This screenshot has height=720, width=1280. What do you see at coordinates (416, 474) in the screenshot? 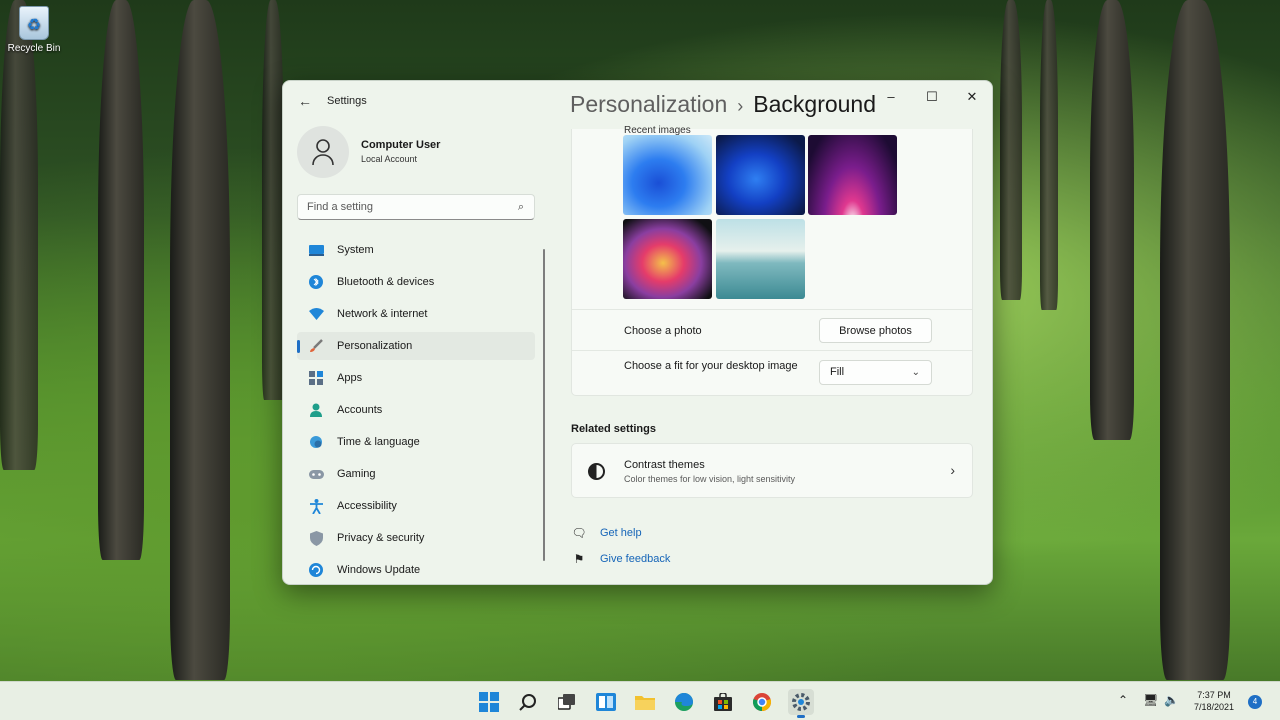
I see `sidebar-item-gaming: Gaming` at bounding box center [416, 474].